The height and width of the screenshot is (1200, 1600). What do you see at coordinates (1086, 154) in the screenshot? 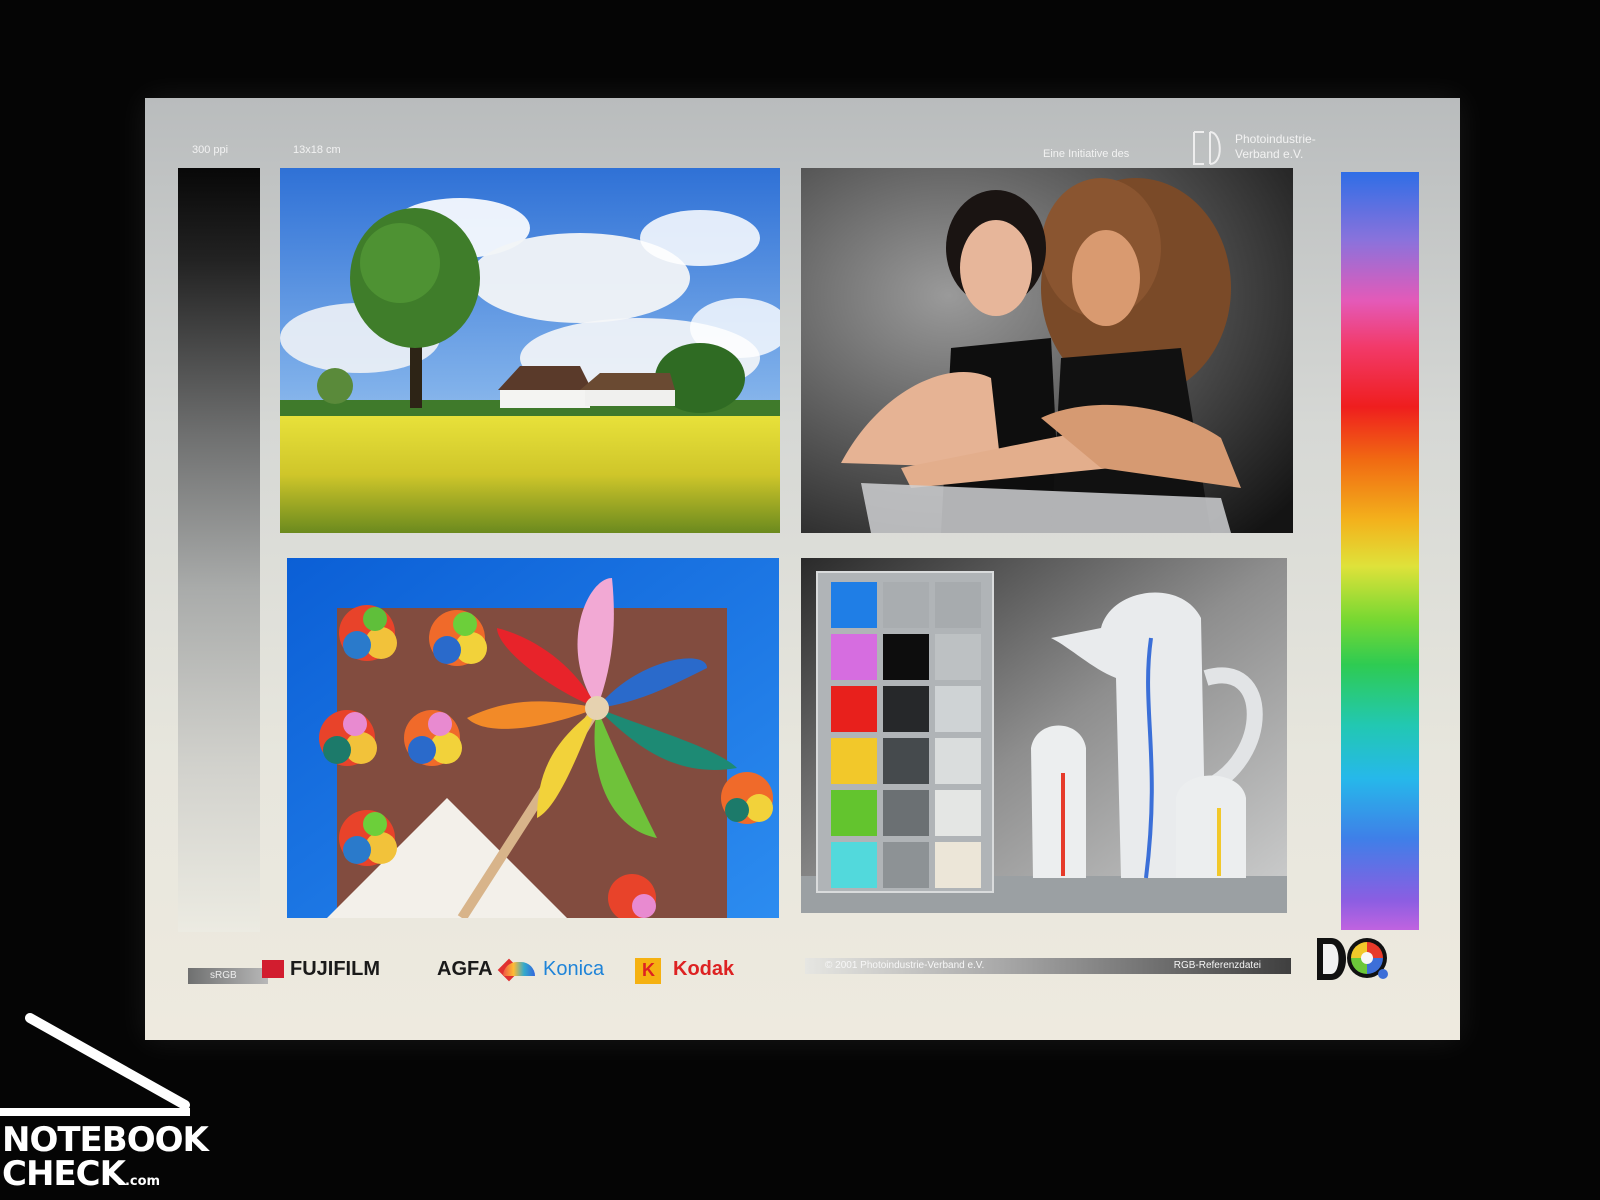
I see `initiative-label: Eine Initiative des` at bounding box center [1086, 154].